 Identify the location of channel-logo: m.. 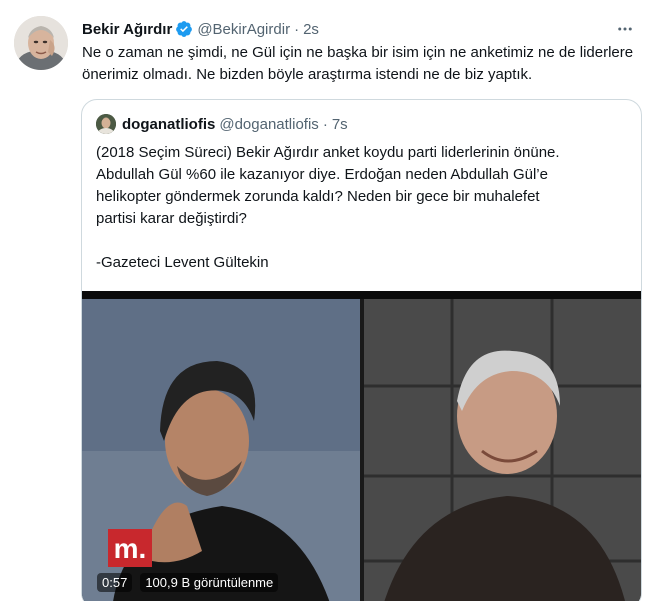
(130, 548).